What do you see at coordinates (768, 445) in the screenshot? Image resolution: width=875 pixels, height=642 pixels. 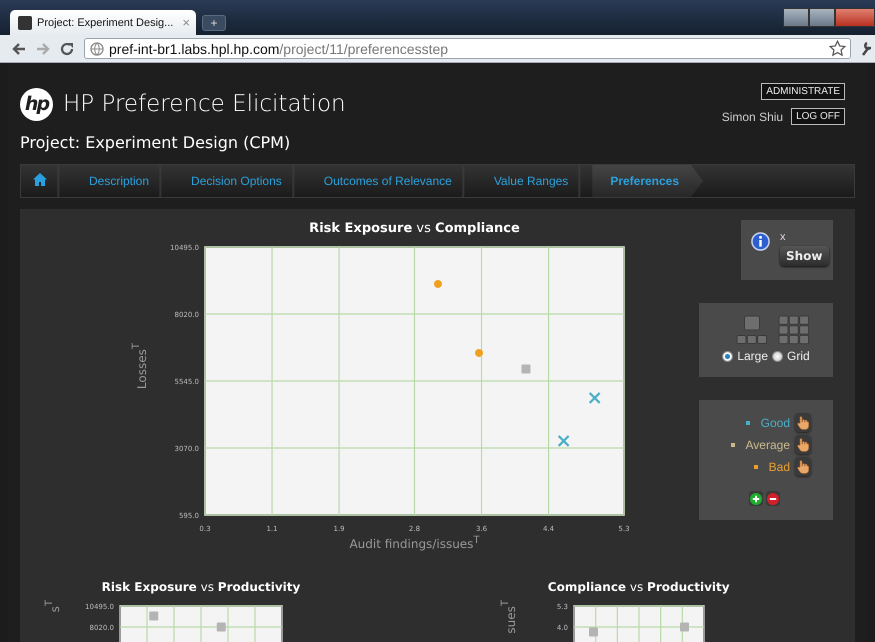 I see `legend-label: Average` at bounding box center [768, 445].